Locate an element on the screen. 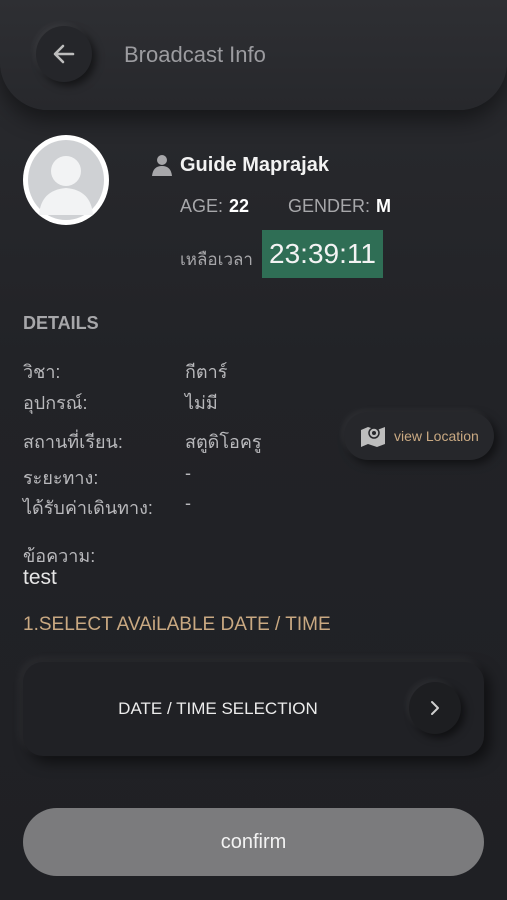  countdown-timer: 23:39:11 is located at coordinates (322, 254).